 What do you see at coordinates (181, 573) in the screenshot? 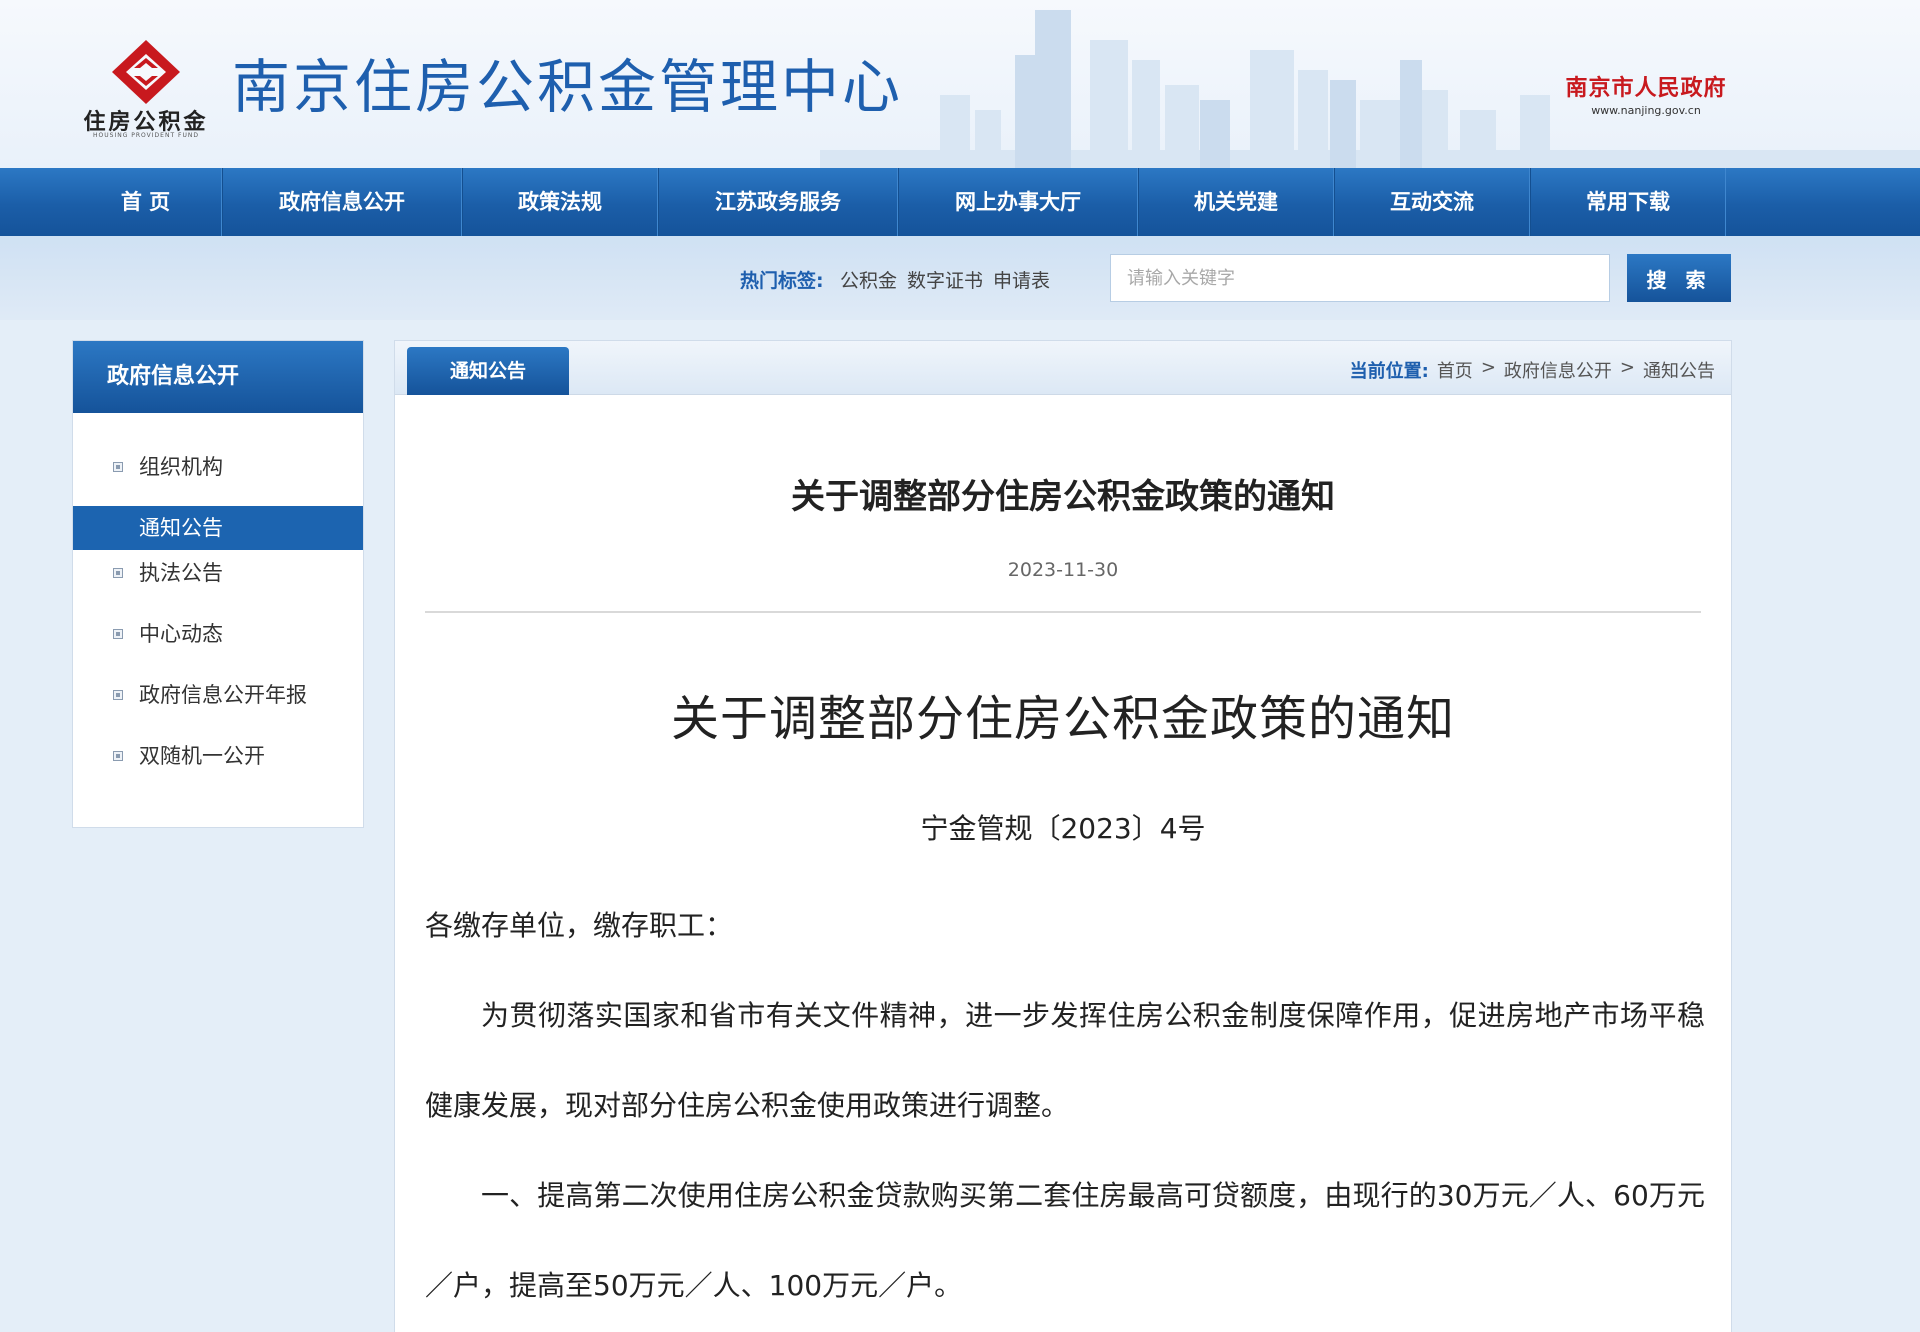
I see `sidebar-item-label: 执法公告` at bounding box center [181, 573].